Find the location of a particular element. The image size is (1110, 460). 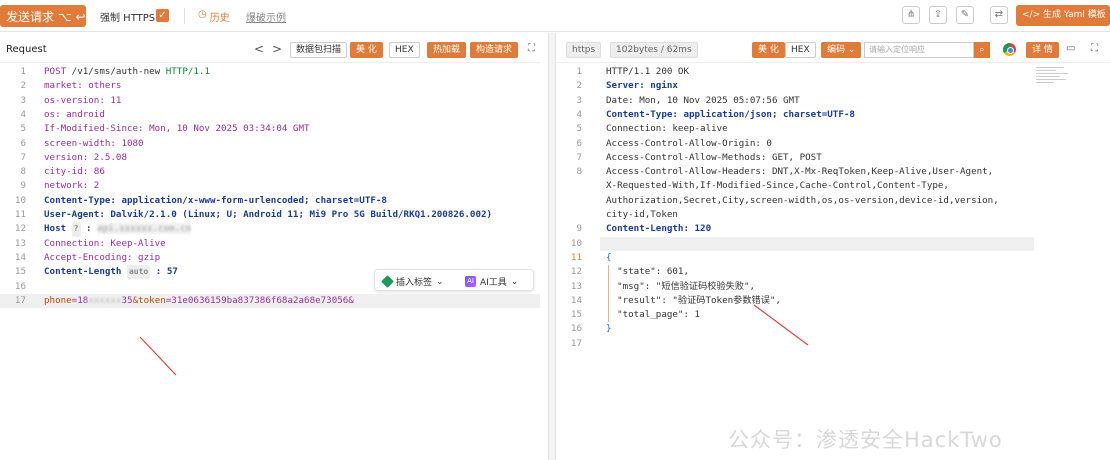

redacted-host: api.xxxxxx.com.cn is located at coordinates (144, 229).